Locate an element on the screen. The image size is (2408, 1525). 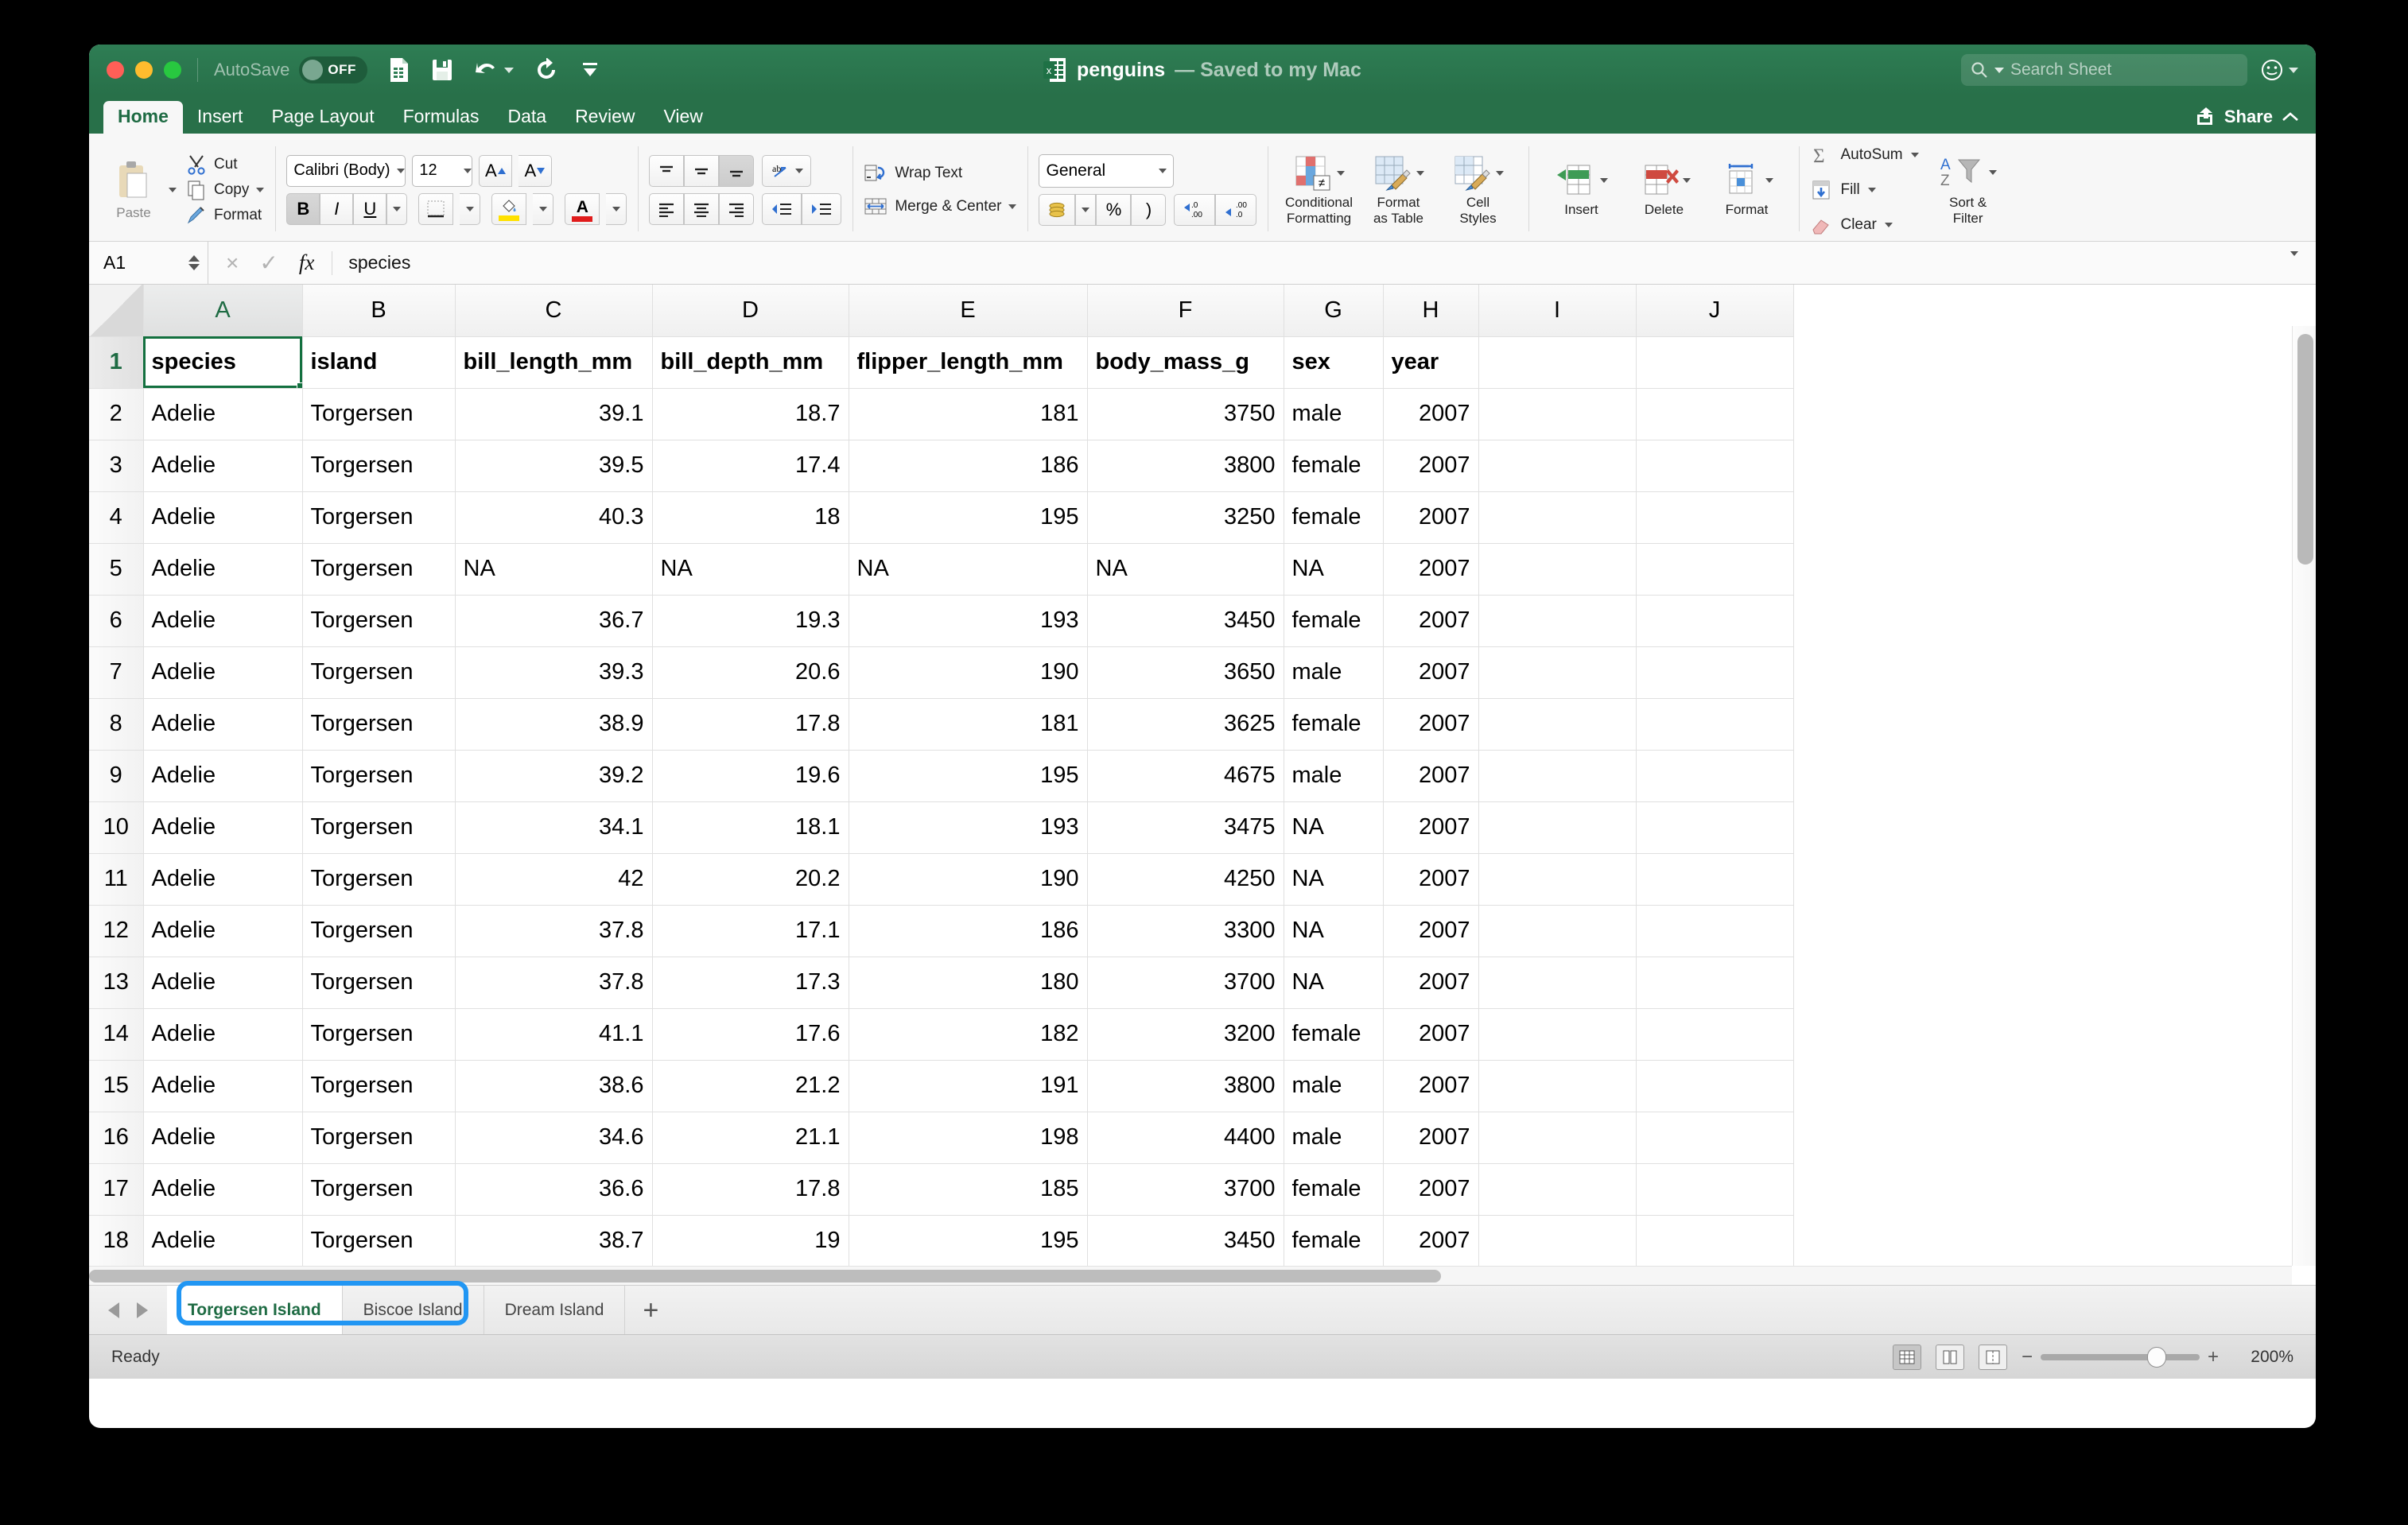
table-cell: 3200 is located at coordinates (1185, 1034).